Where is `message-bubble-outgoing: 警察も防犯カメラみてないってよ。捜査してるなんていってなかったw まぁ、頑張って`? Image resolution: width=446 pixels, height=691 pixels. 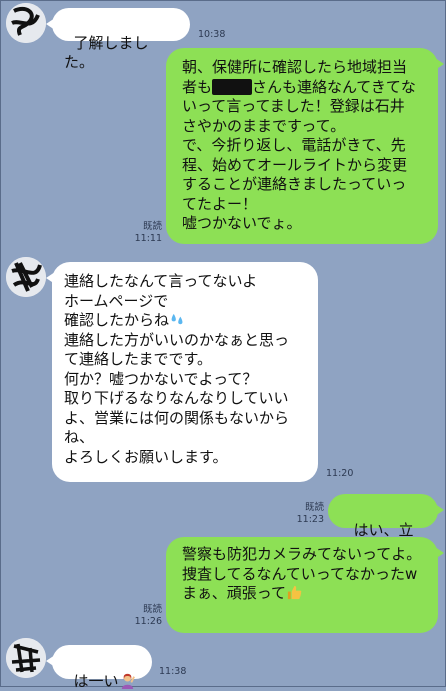 message-bubble-outgoing: 警察も防犯カメラみてないってよ。捜査してるなんていってなかったw まぁ、頑張って is located at coordinates (305, 585).